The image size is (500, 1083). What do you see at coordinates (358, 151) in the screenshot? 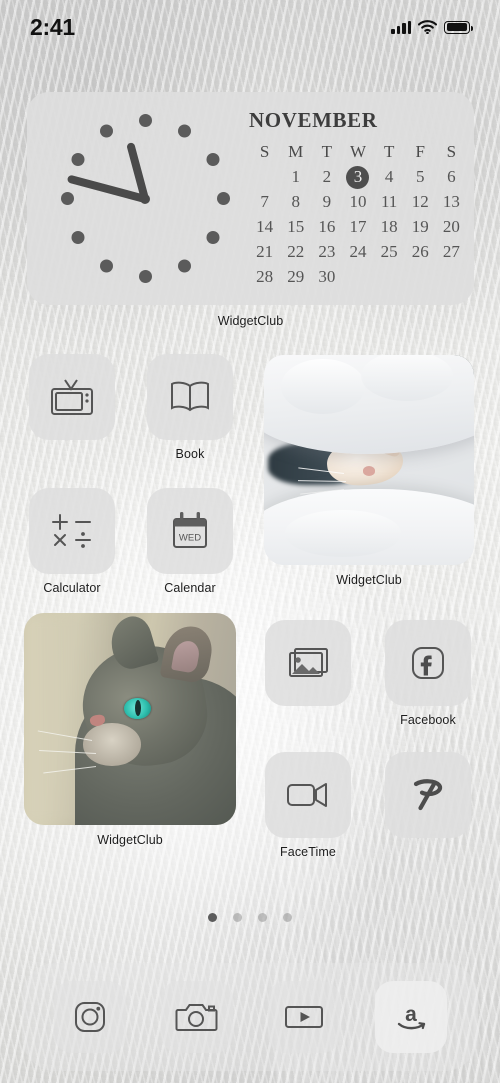
I see `calendar-weekday-3: W` at bounding box center [358, 151].